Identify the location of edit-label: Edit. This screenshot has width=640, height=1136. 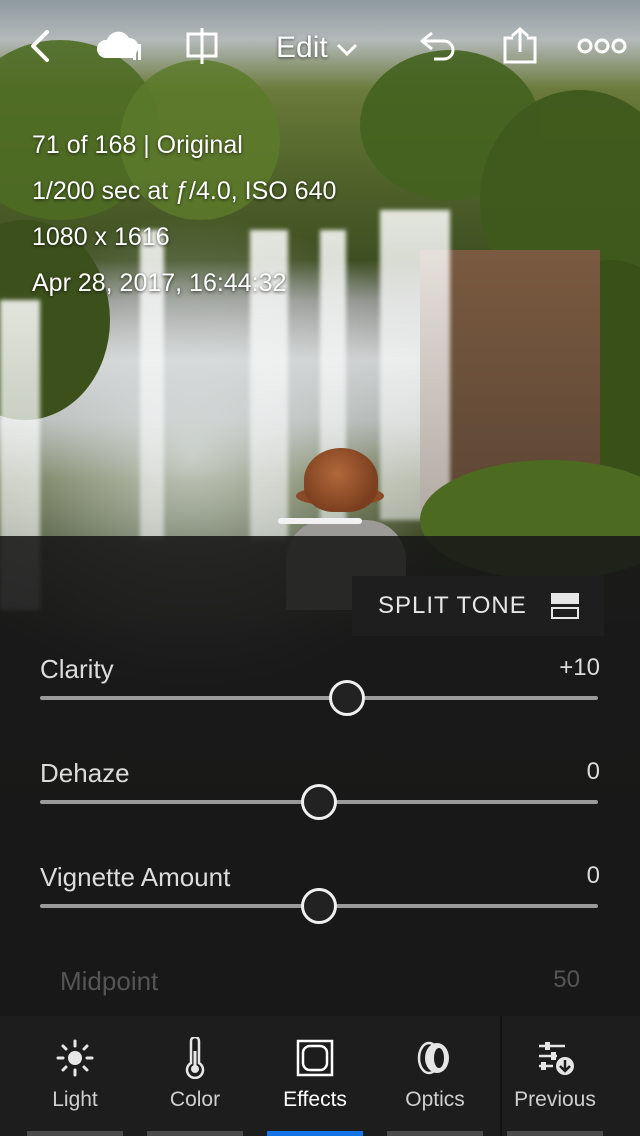
(302, 47).